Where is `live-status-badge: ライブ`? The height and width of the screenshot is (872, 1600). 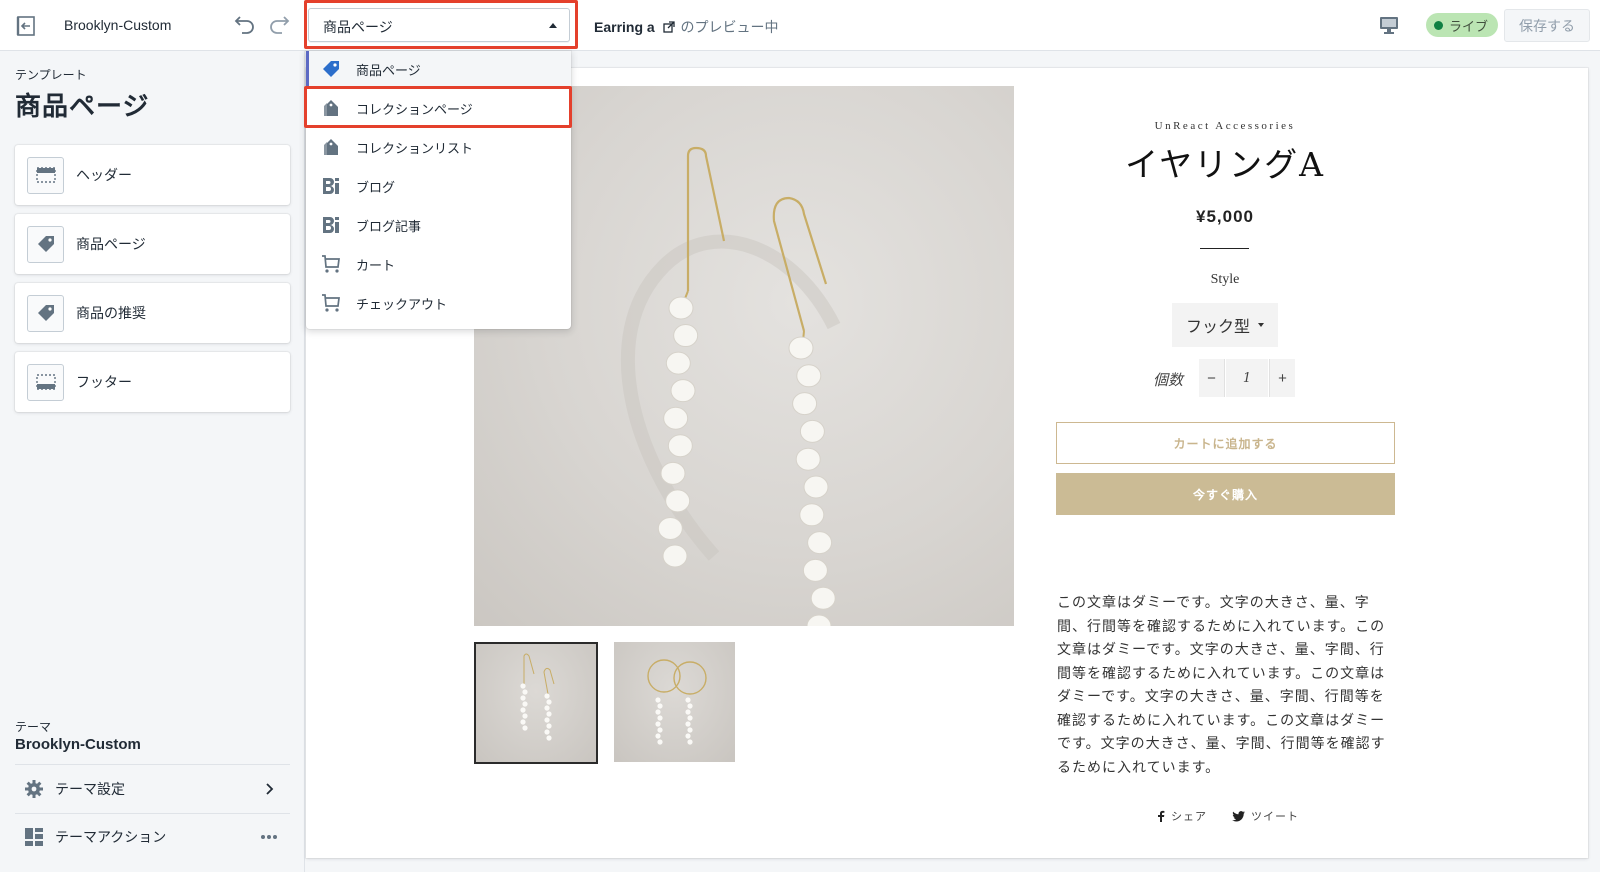
live-status-badge: ライブ is located at coordinates (1462, 25).